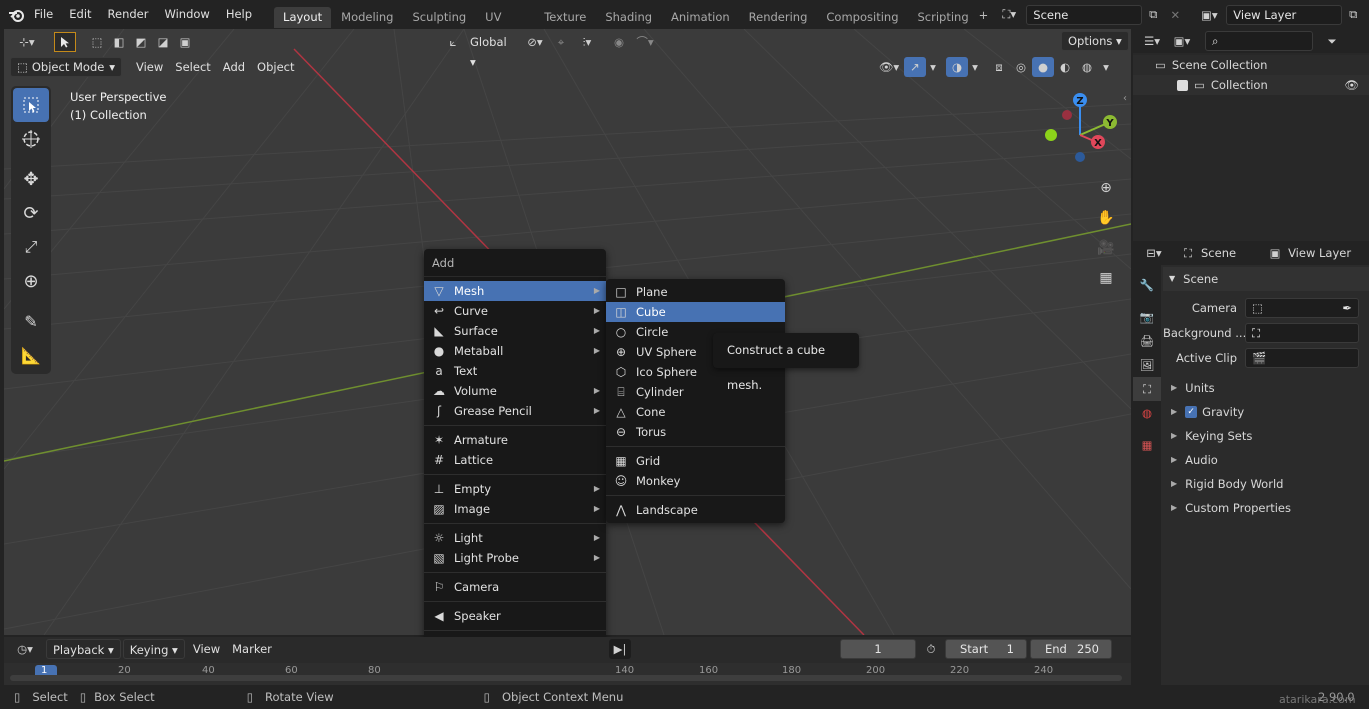 Image resolution: width=1369 pixels, height=709 pixels. What do you see at coordinates (1319, 253) in the screenshot?
I see `view-layer-tab-label: View Layer` at bounding box center [1319, 253].